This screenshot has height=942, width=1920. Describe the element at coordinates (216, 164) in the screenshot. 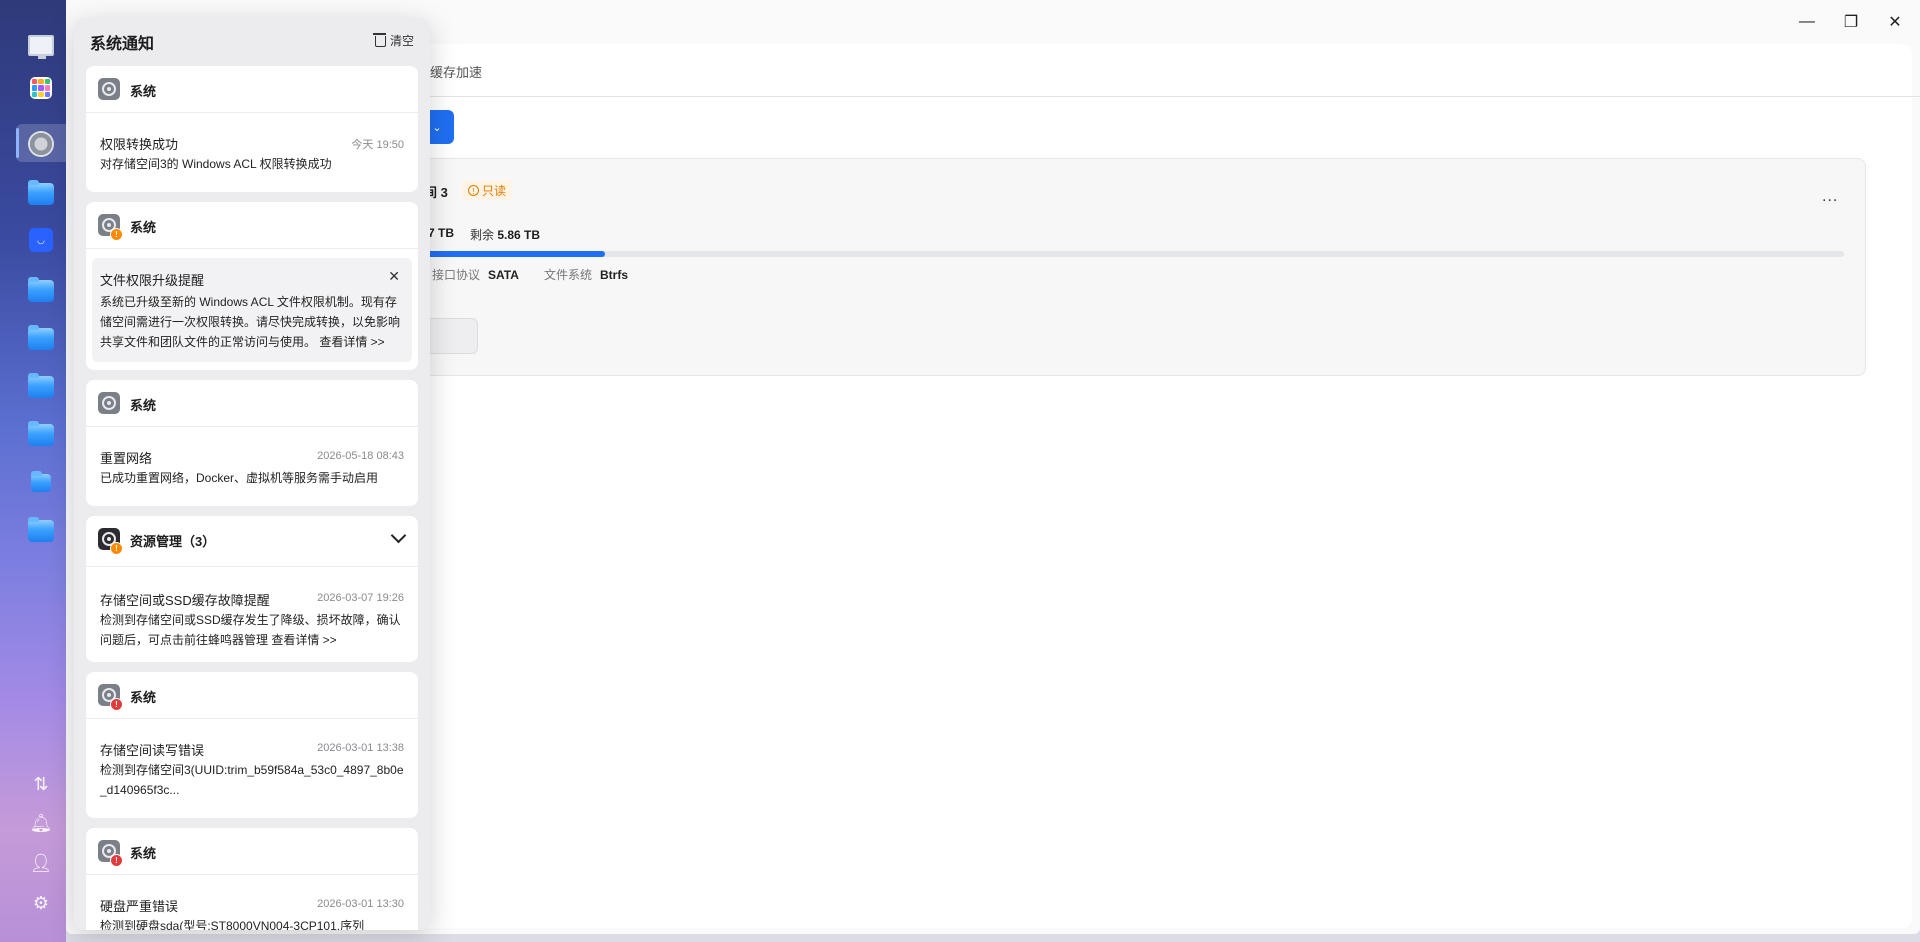

I see `notification-text: 对存储空间3的 Windows ACL 权限转换成功` at that location.